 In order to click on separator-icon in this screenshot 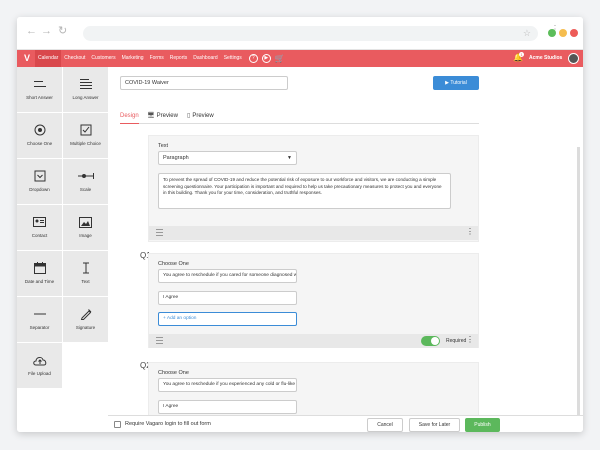, I will do `click(39, 314)`.